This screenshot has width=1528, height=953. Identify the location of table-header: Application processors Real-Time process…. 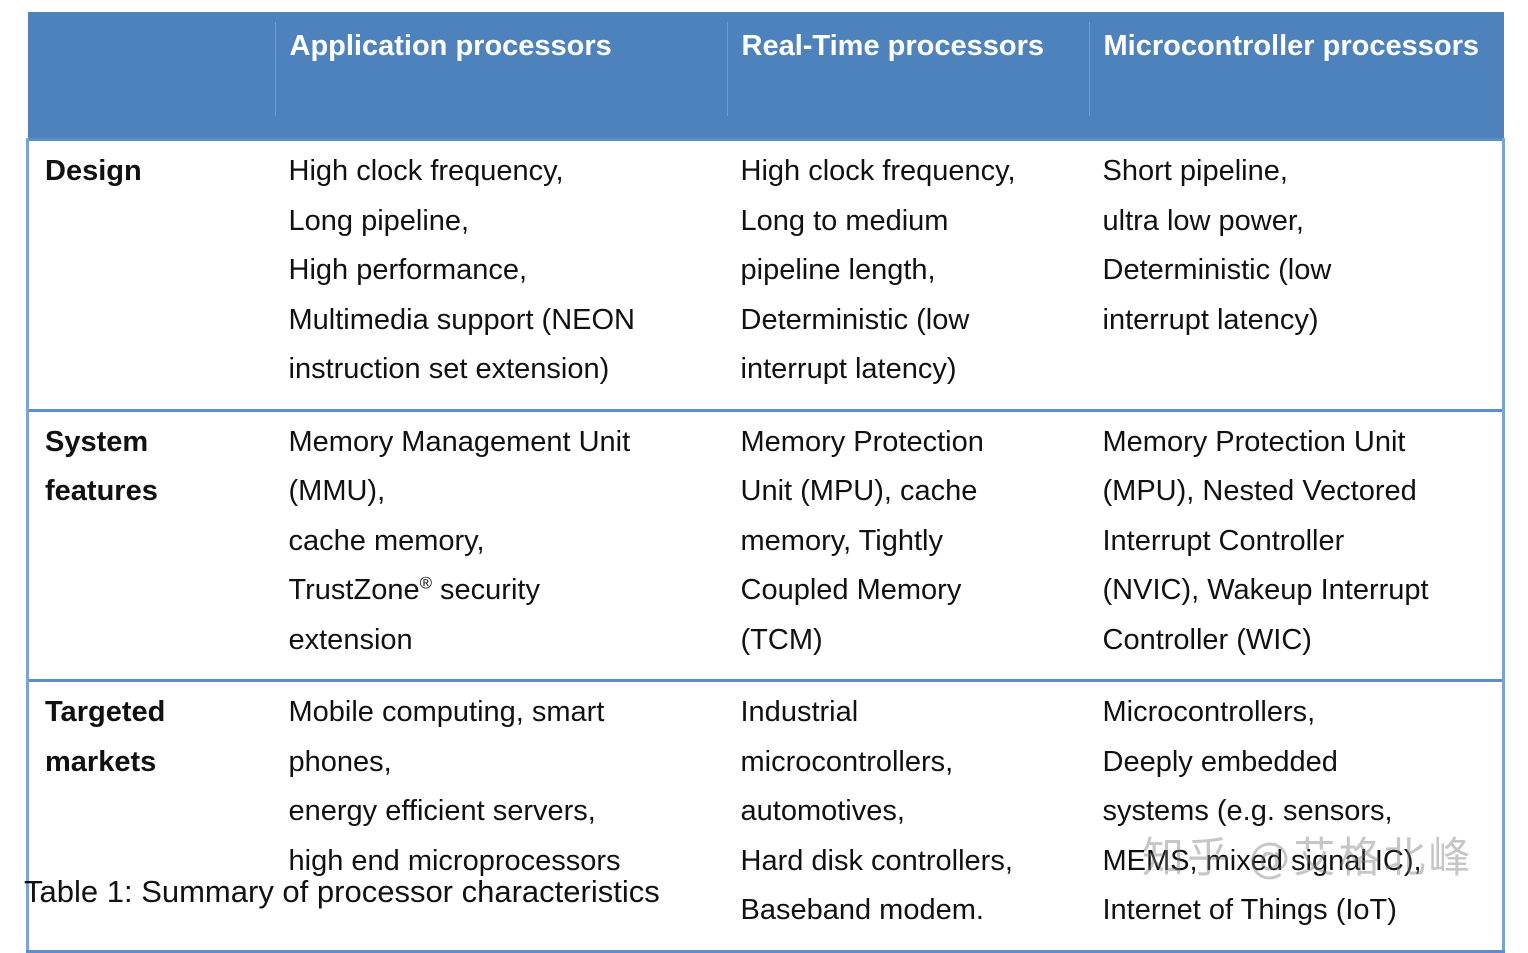
(765, 76).